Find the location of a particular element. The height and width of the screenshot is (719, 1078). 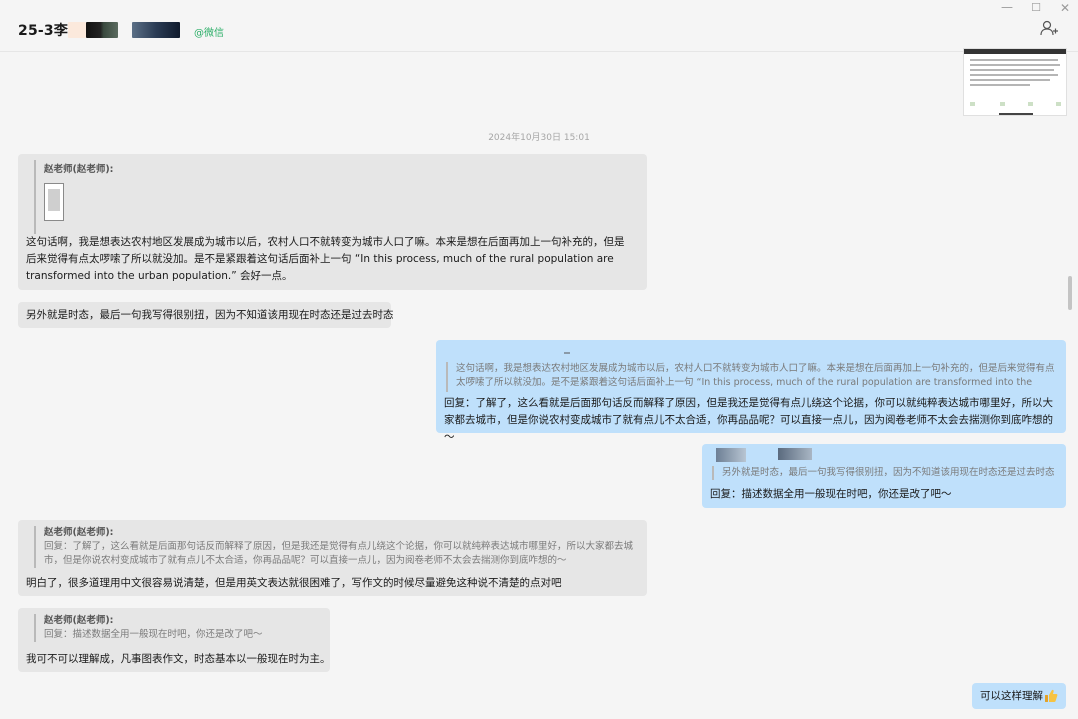

close-icon: ✕ is located at coordinates (1065, 8).